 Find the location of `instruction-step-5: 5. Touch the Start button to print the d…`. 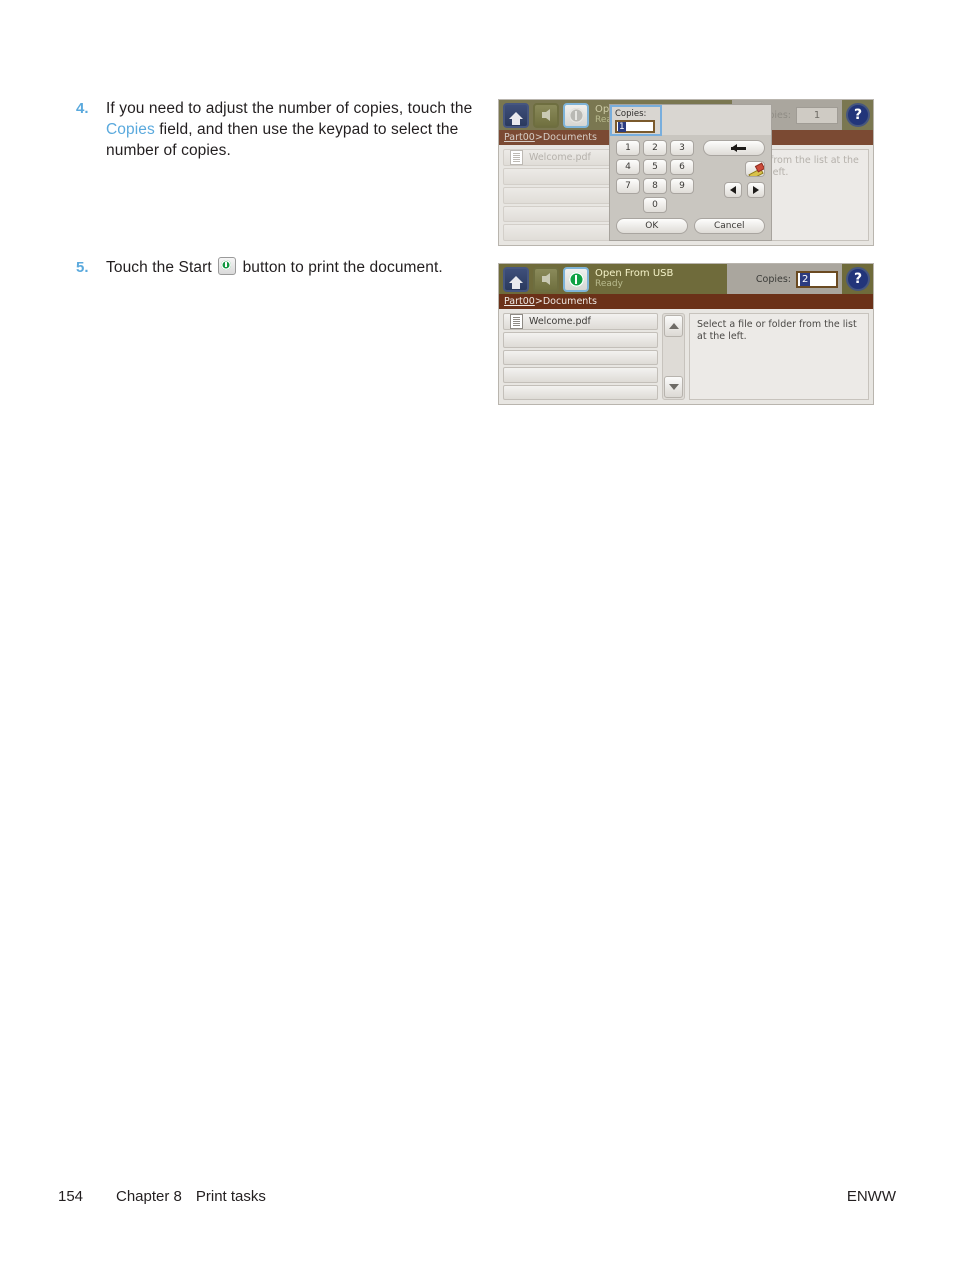

instruction-step-5: 5. Touch the Start button to print the d… is located at coordinates (286, 267).